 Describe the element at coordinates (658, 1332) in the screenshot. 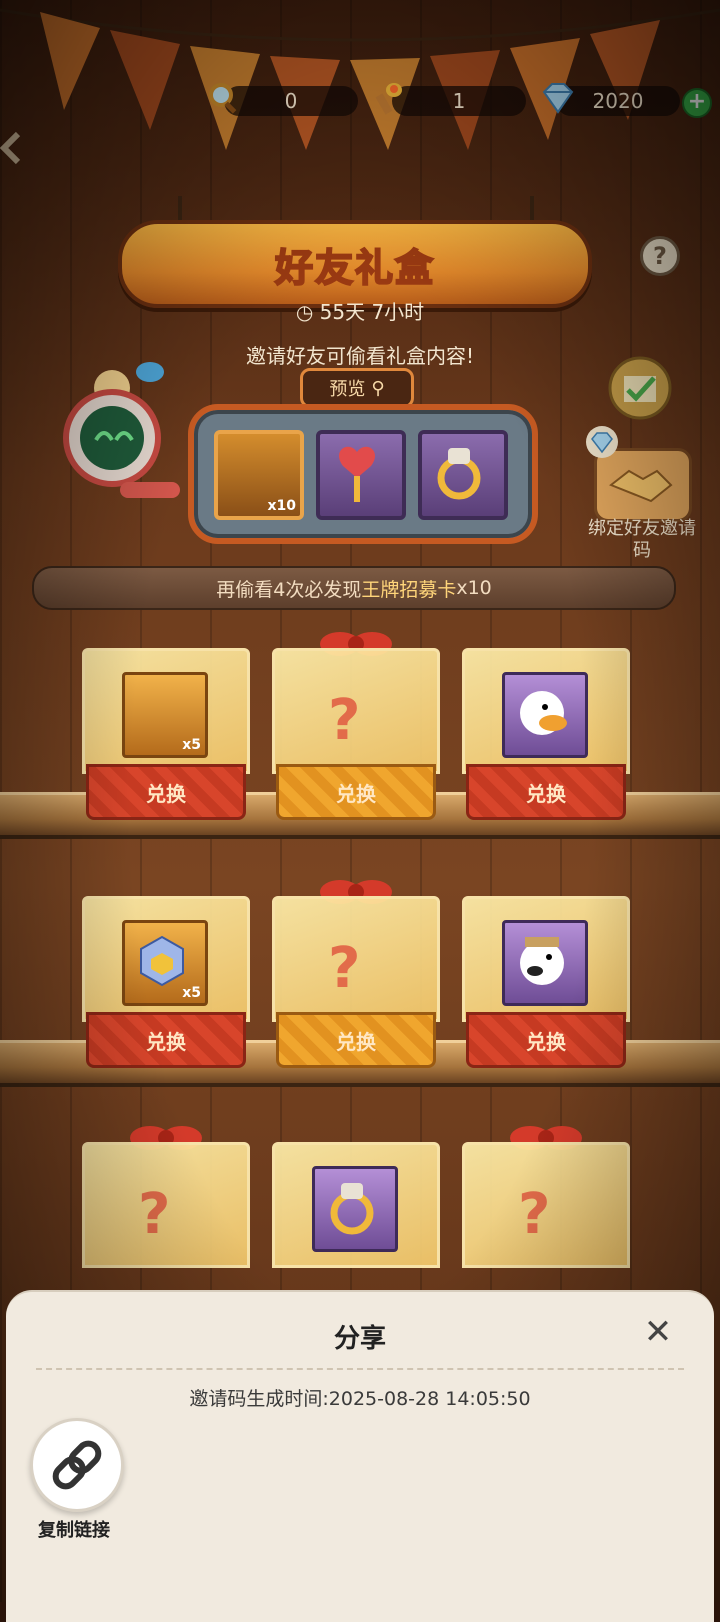

I see `close-icon: ✕` at that location.